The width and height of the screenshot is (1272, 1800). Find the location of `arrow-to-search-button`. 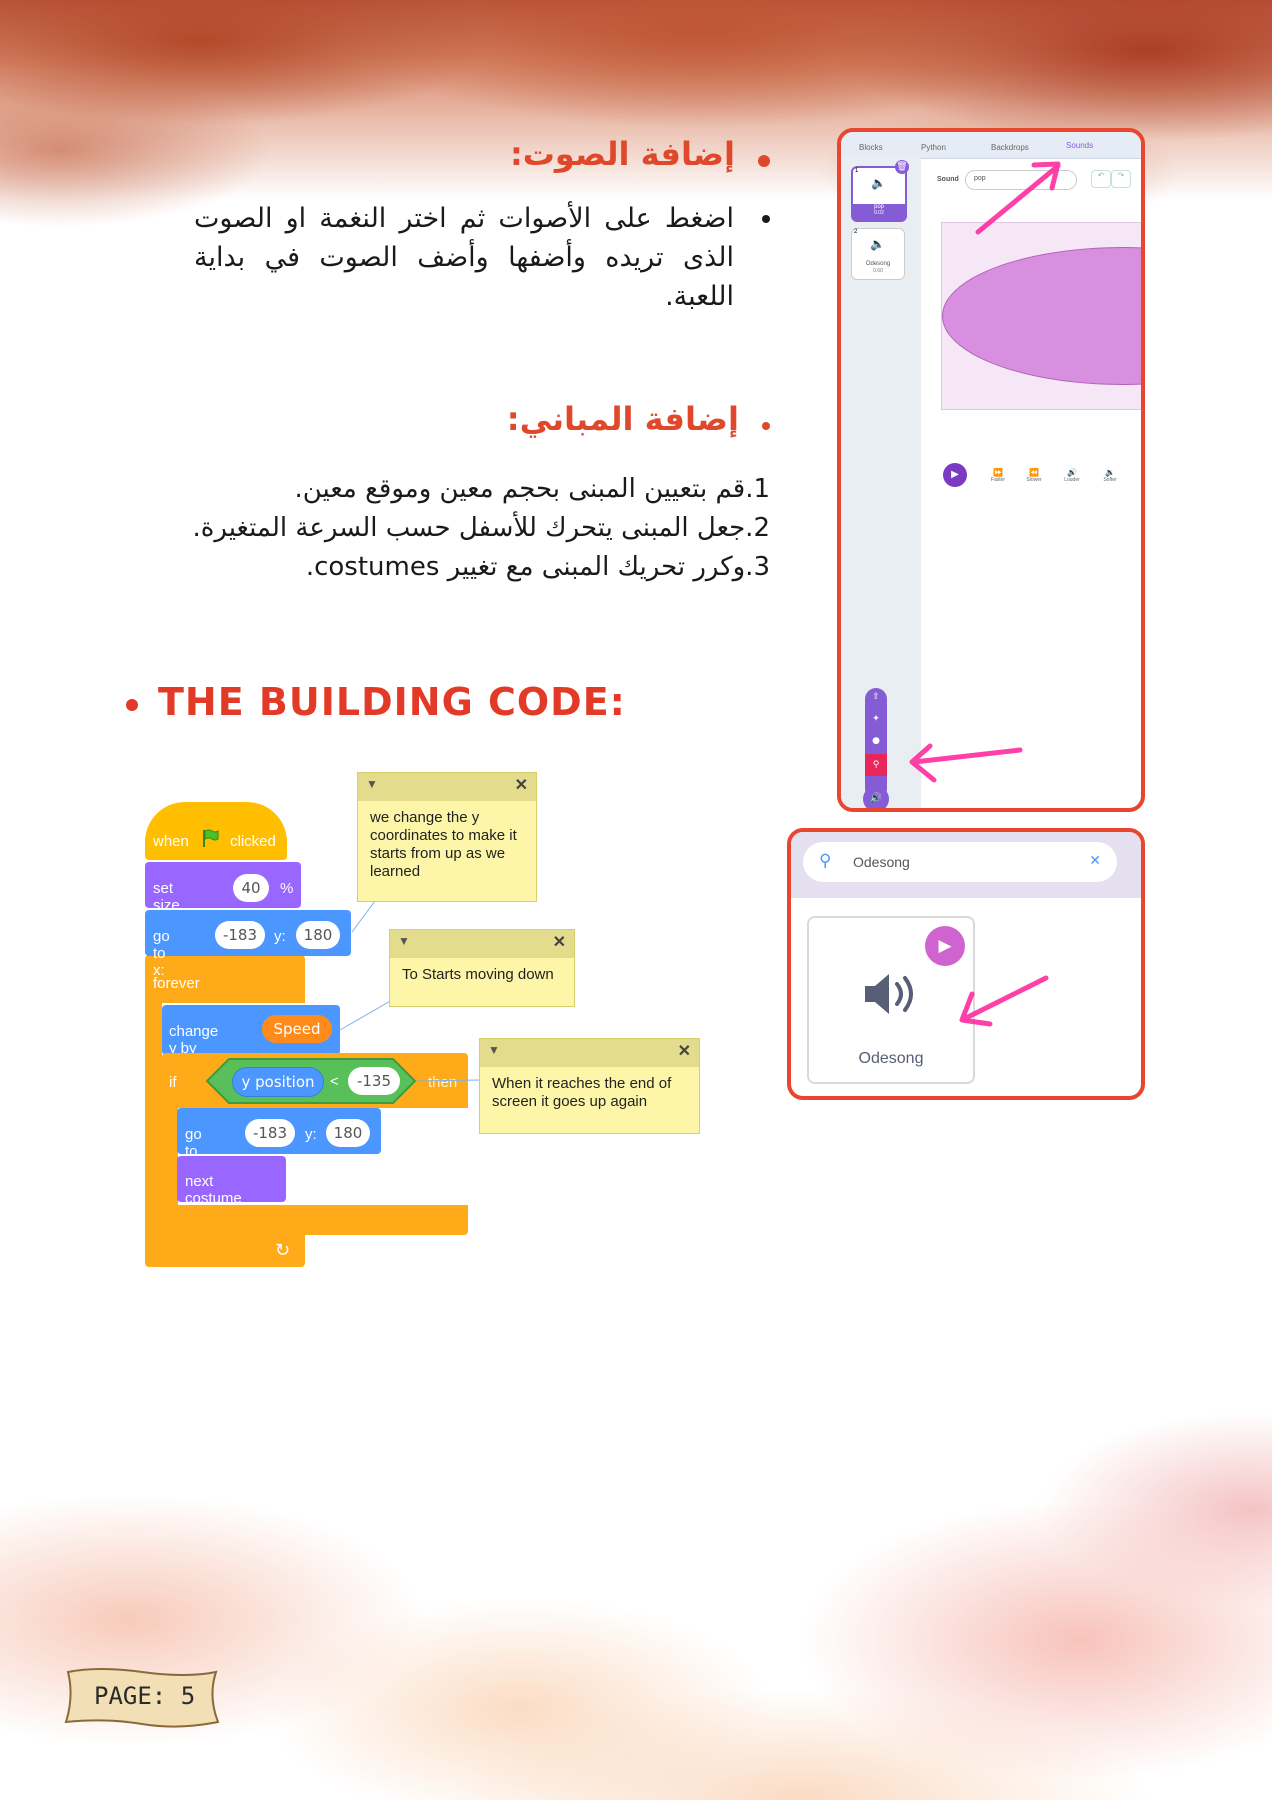

arrow-to-search-button is located at coordinates (966, 763).